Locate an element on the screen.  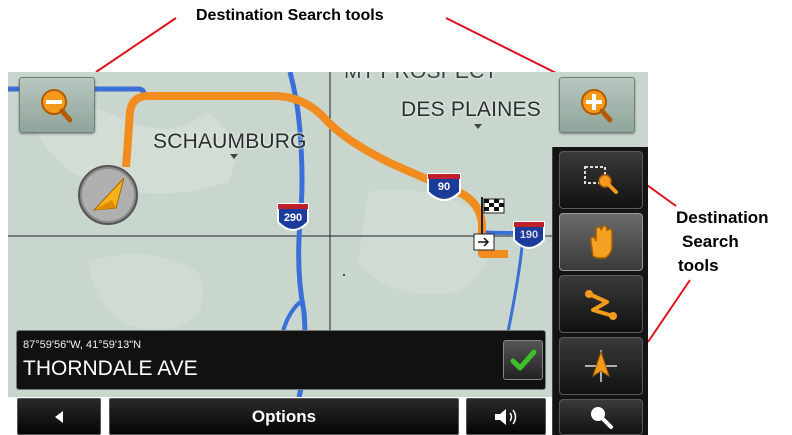
checkmark-icon is located at coordinates (523, 360).